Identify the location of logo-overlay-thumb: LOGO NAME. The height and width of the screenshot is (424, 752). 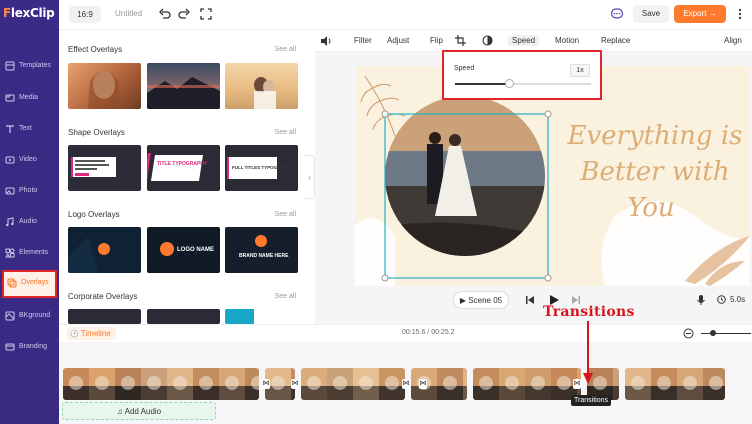
(183, 250).